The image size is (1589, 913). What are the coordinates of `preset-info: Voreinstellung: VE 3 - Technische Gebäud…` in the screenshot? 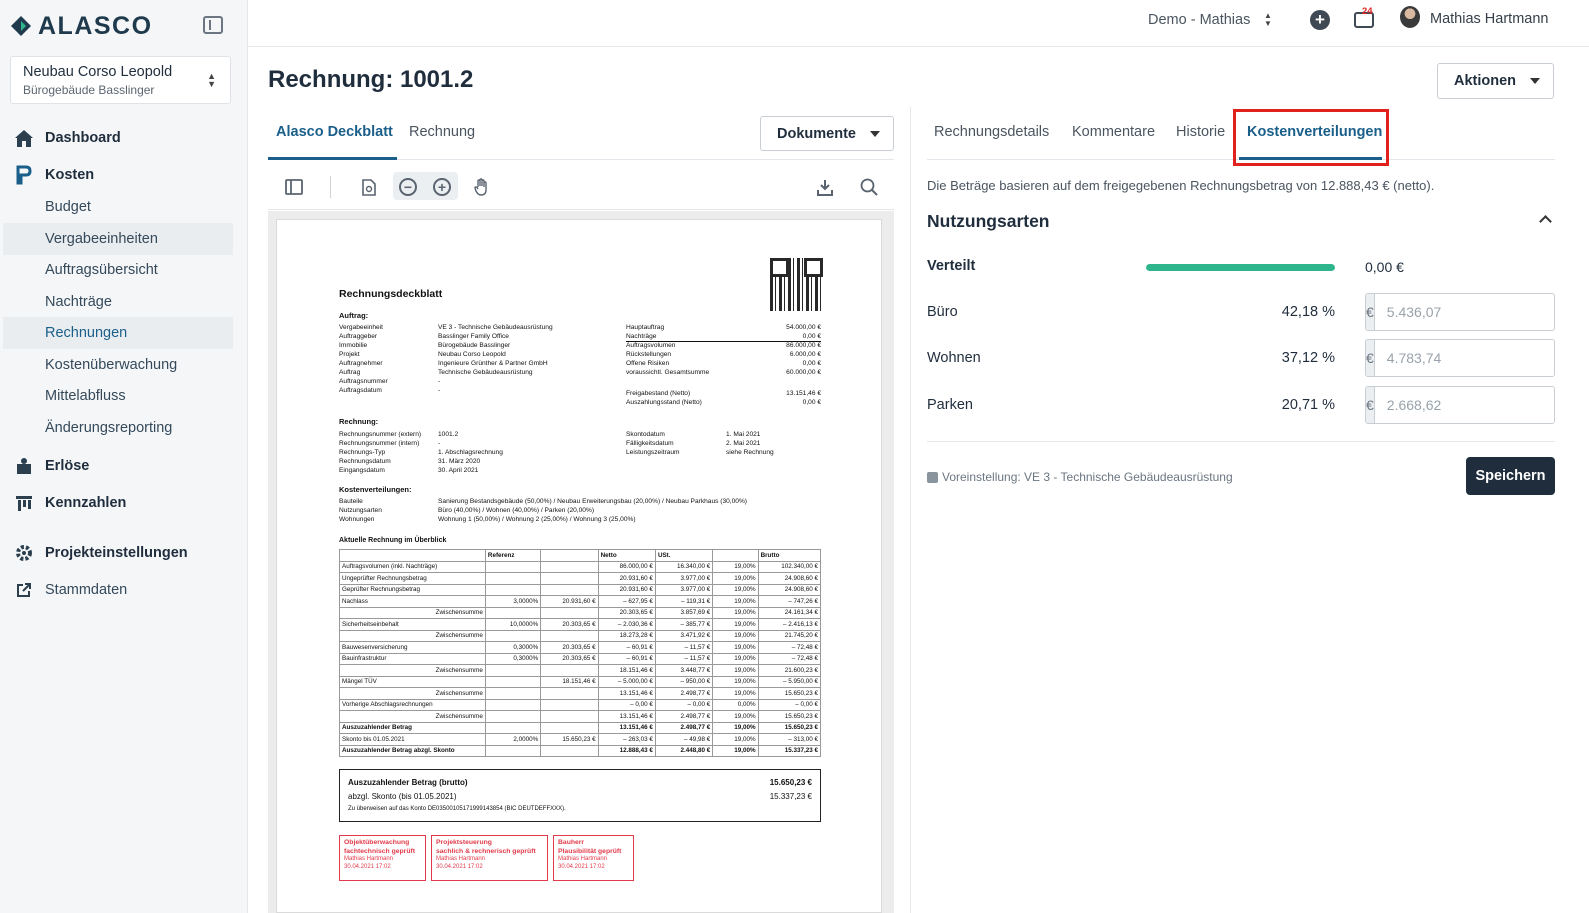 It's located at (1080, 477).